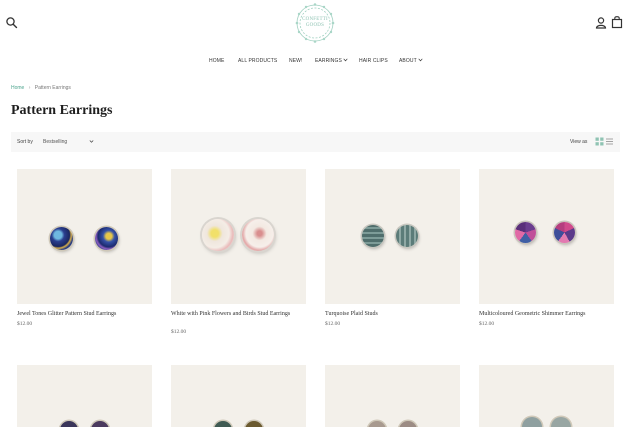 Image resolution: width=642 pixels, height=429 pixels. What do you see at coordinates (373, 61) in the screenshot?
I see `nav-item-hair-clips: HAIR CLIPS` at bounding box center [373, 61].